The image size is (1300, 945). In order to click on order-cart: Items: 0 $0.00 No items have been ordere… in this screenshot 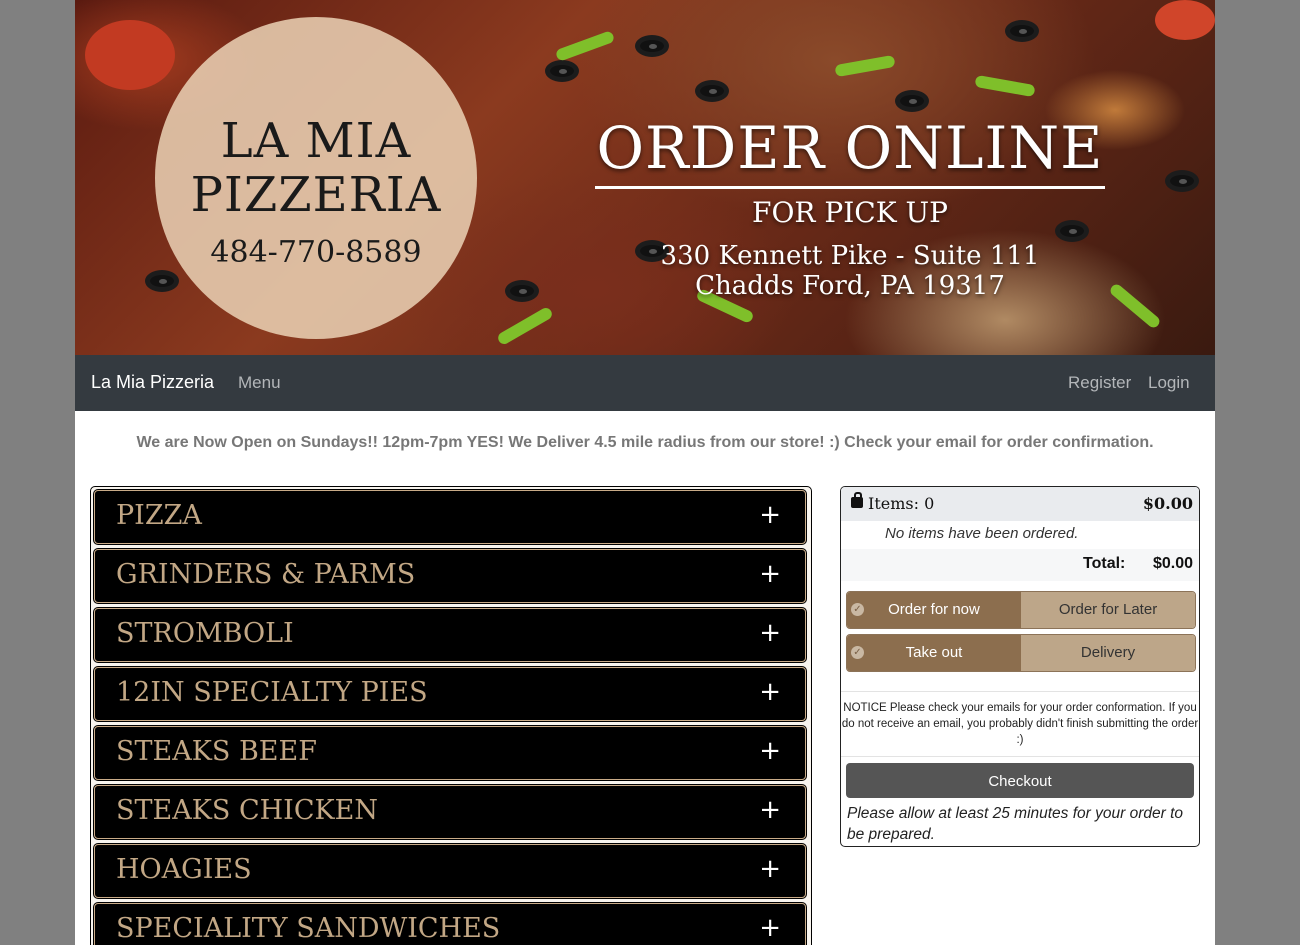, I will do `click(1020, 666)`.